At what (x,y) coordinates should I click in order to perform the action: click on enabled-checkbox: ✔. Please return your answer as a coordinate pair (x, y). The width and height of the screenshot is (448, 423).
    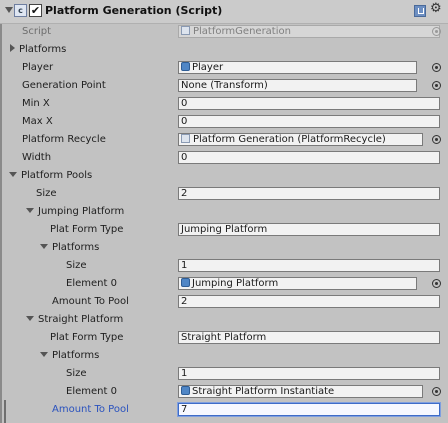
    Looking at the image, I should click on (35, 10).